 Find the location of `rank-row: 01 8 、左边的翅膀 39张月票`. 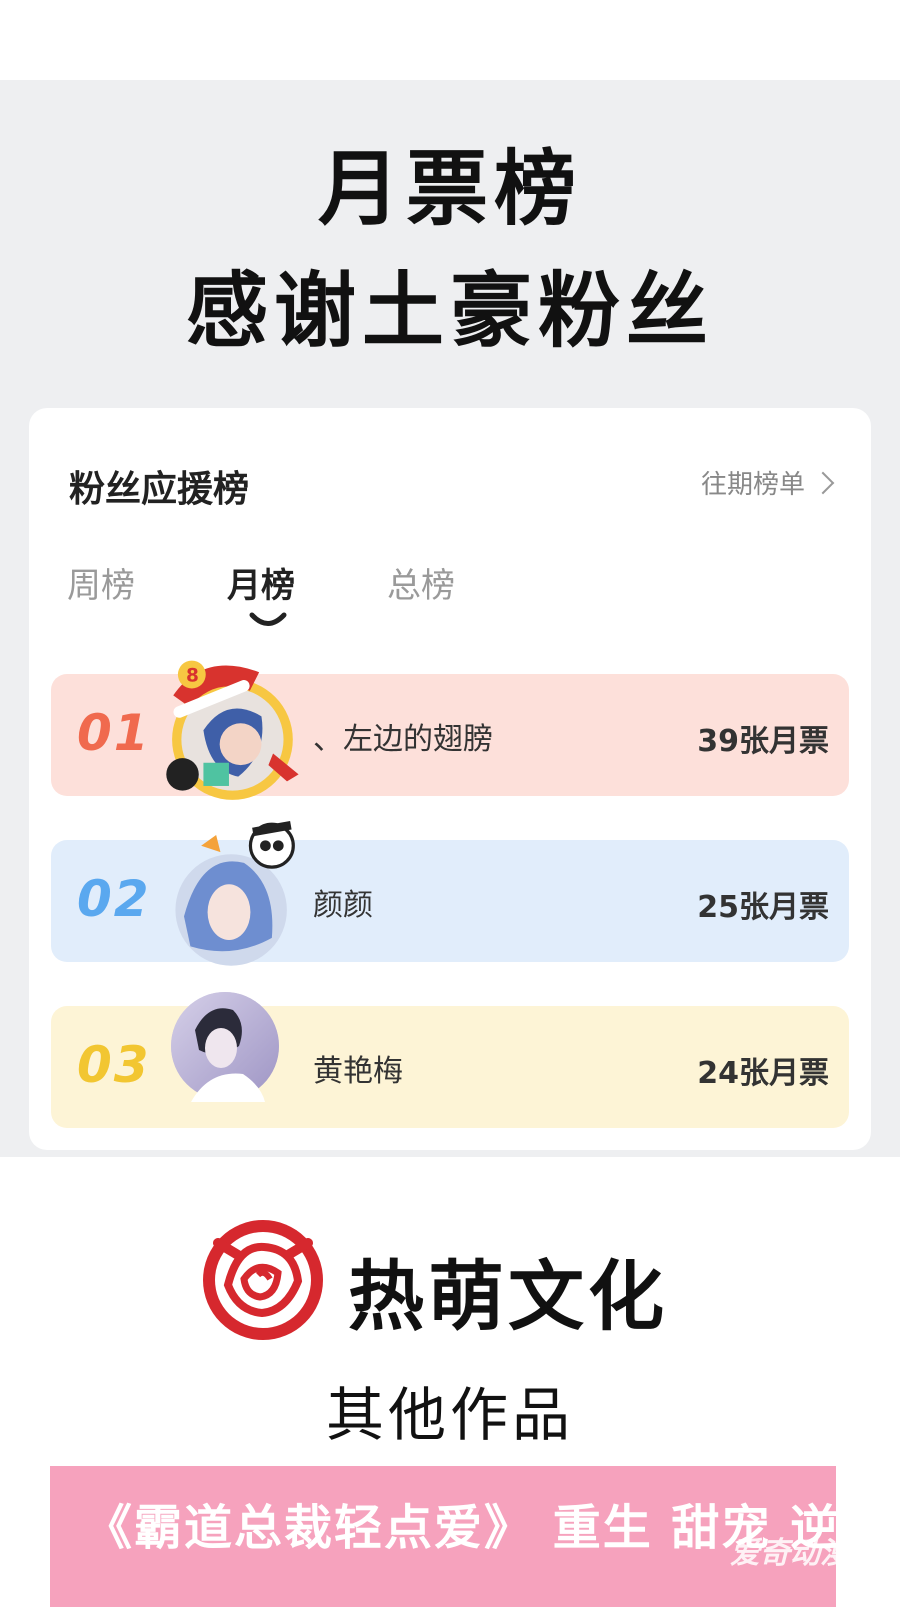

rank-row: 01 8 、左边的翅膀 39张月票 is located at coordinates (450, 730).